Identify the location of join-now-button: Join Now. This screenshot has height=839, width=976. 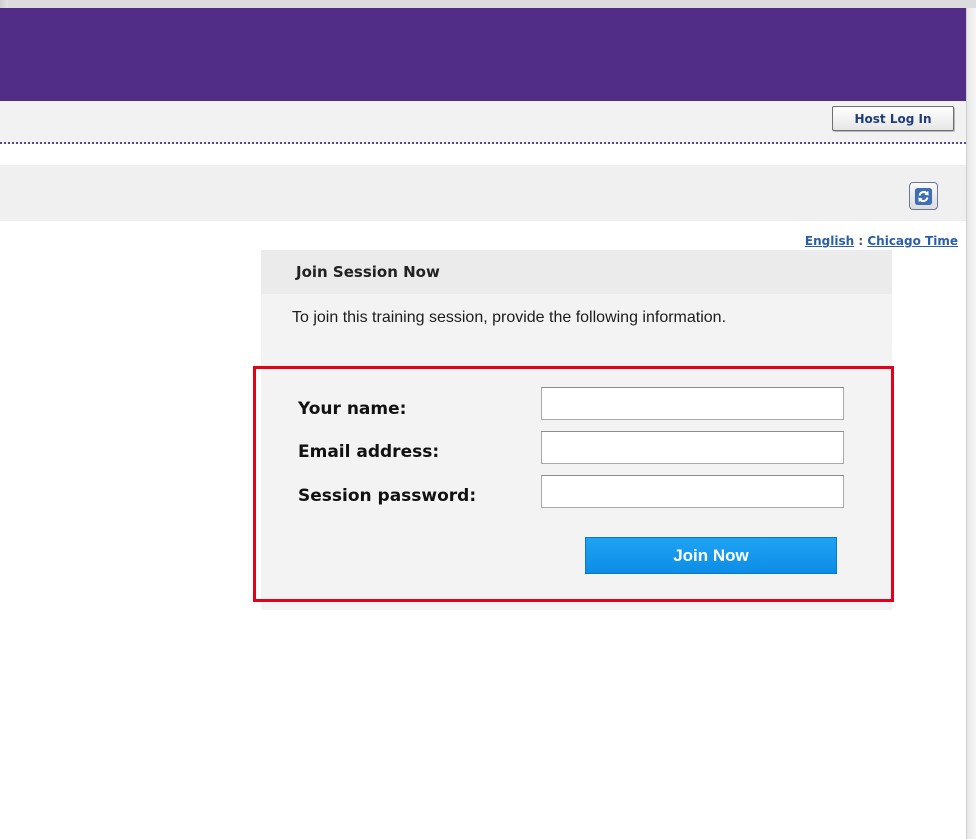
(711, 555).